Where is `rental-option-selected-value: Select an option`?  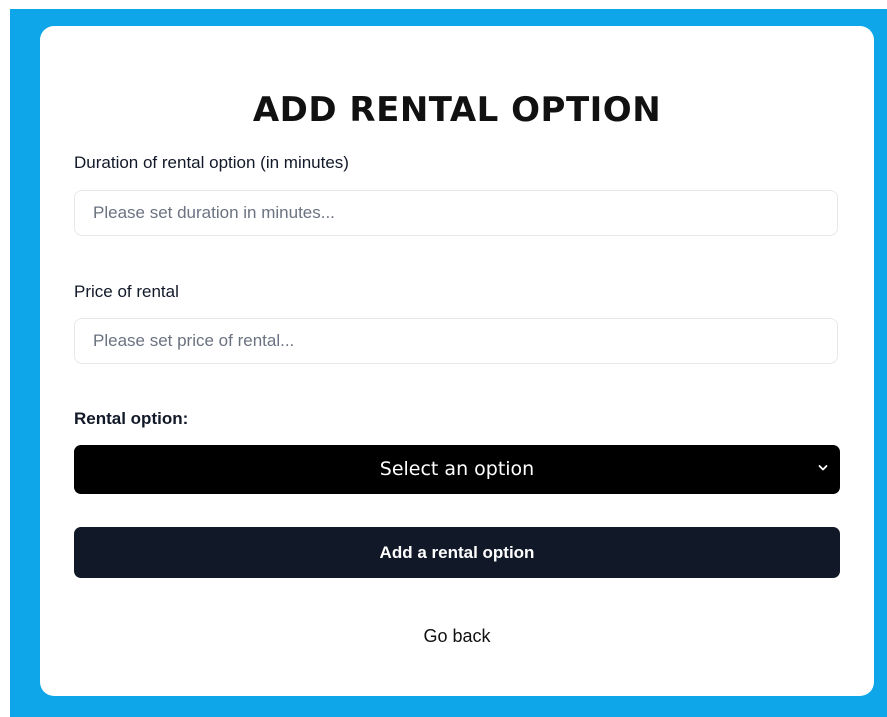
rental-option-selected-value: Select an option is located at coordinates (457, 469).